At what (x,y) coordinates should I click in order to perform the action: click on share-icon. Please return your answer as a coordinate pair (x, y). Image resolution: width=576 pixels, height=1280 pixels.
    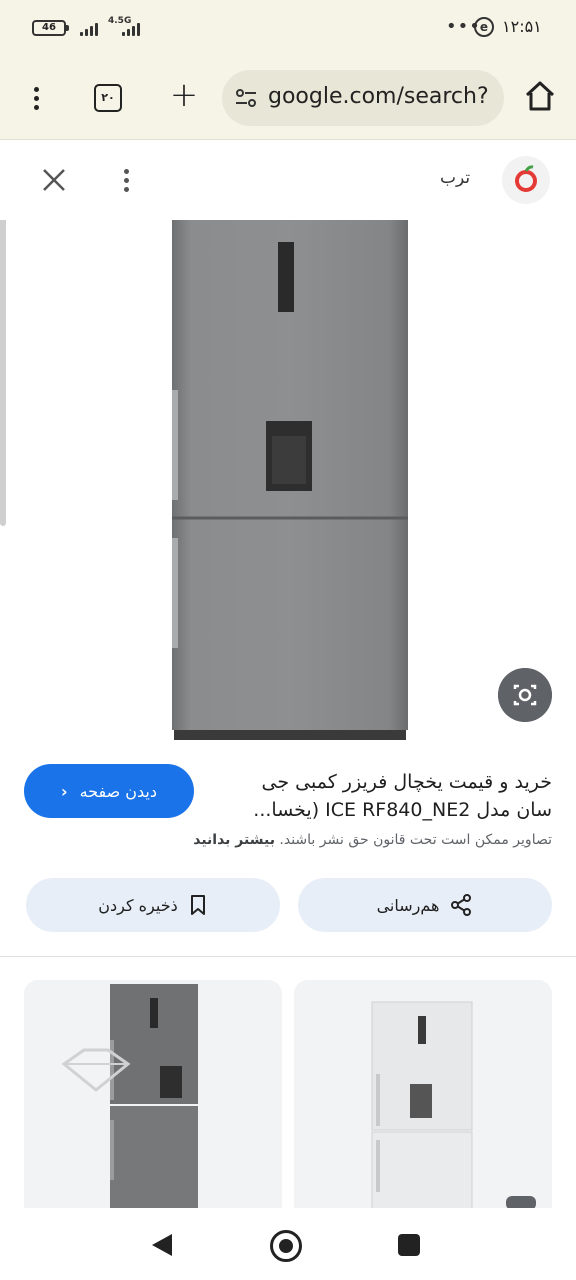
    Looking at the image, I should click on (461, 905).